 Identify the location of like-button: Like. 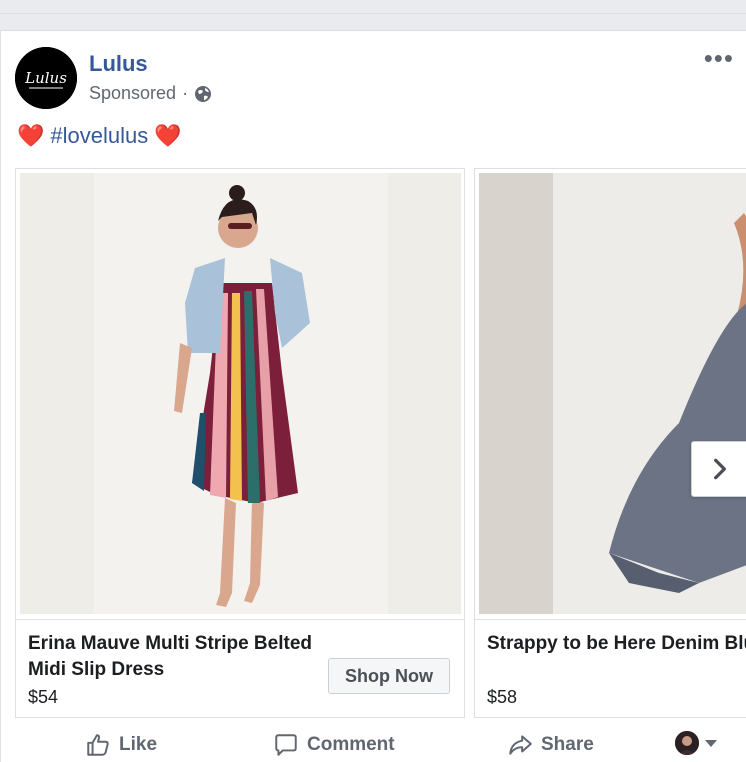
(121, 744).